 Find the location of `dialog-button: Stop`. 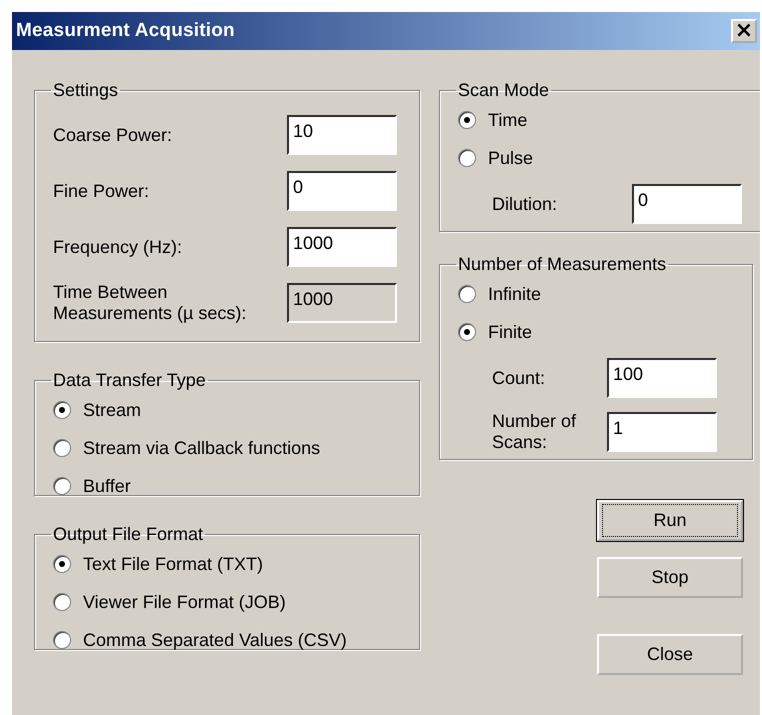

dialog-button: Stop is located at coordinates (670, 577).